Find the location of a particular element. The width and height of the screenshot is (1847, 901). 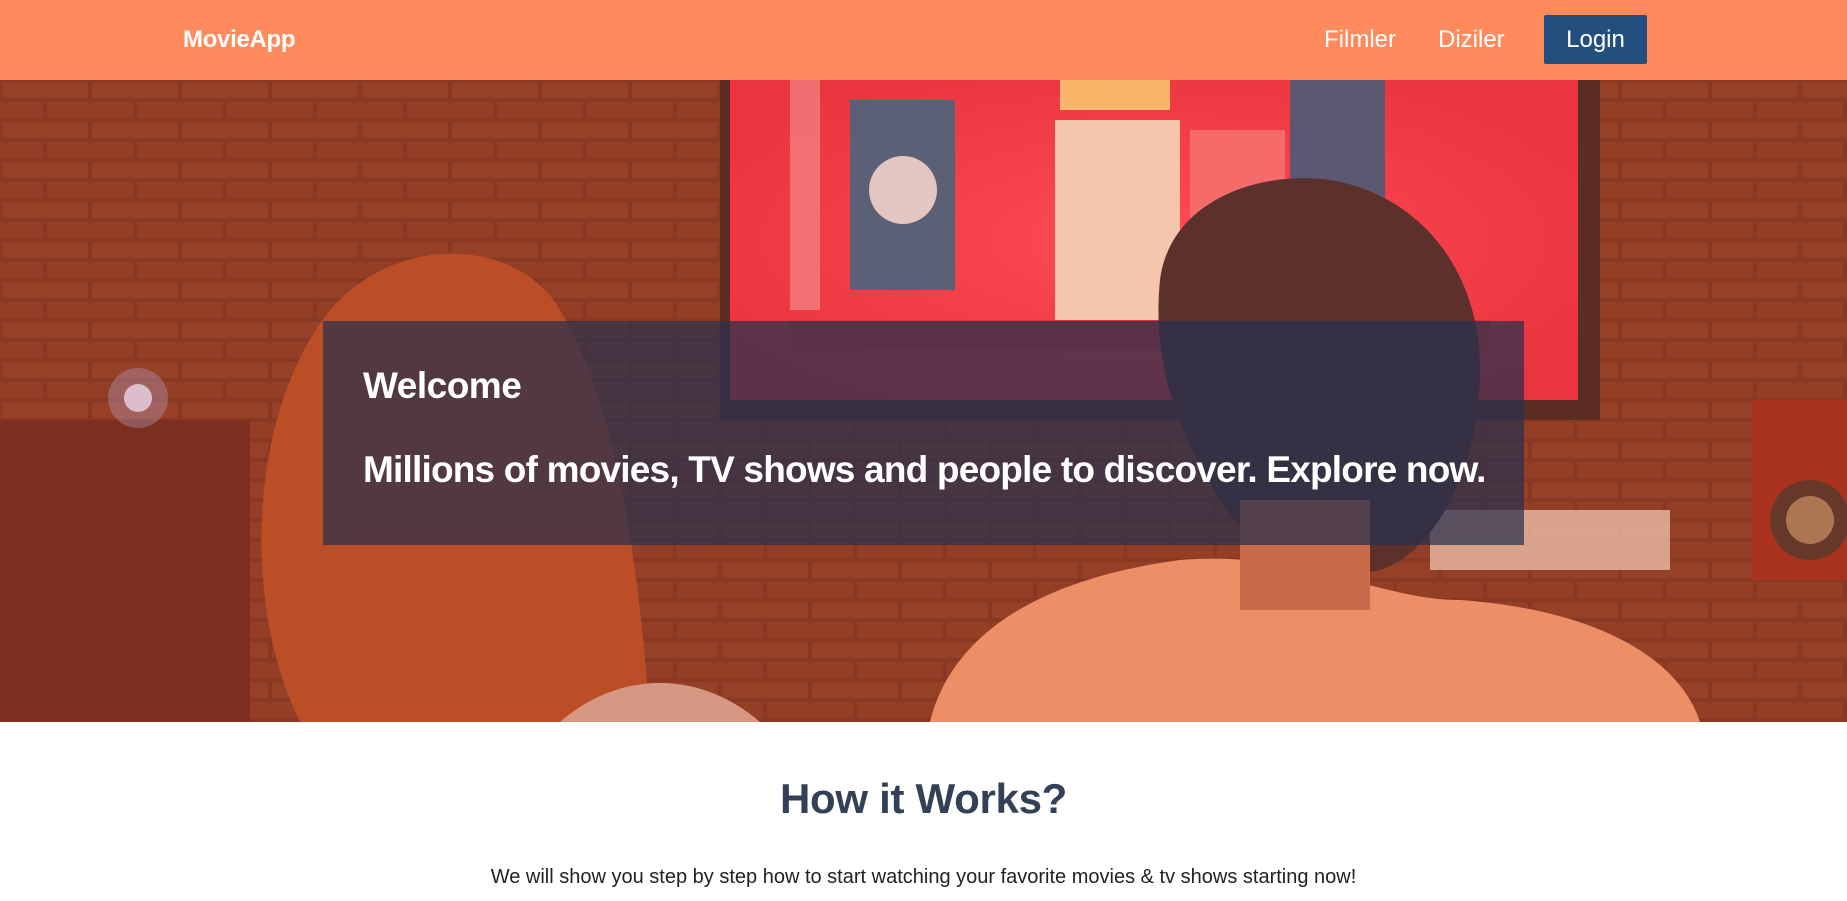

welcome-title: Welcome is located at coordinates (442, 385).